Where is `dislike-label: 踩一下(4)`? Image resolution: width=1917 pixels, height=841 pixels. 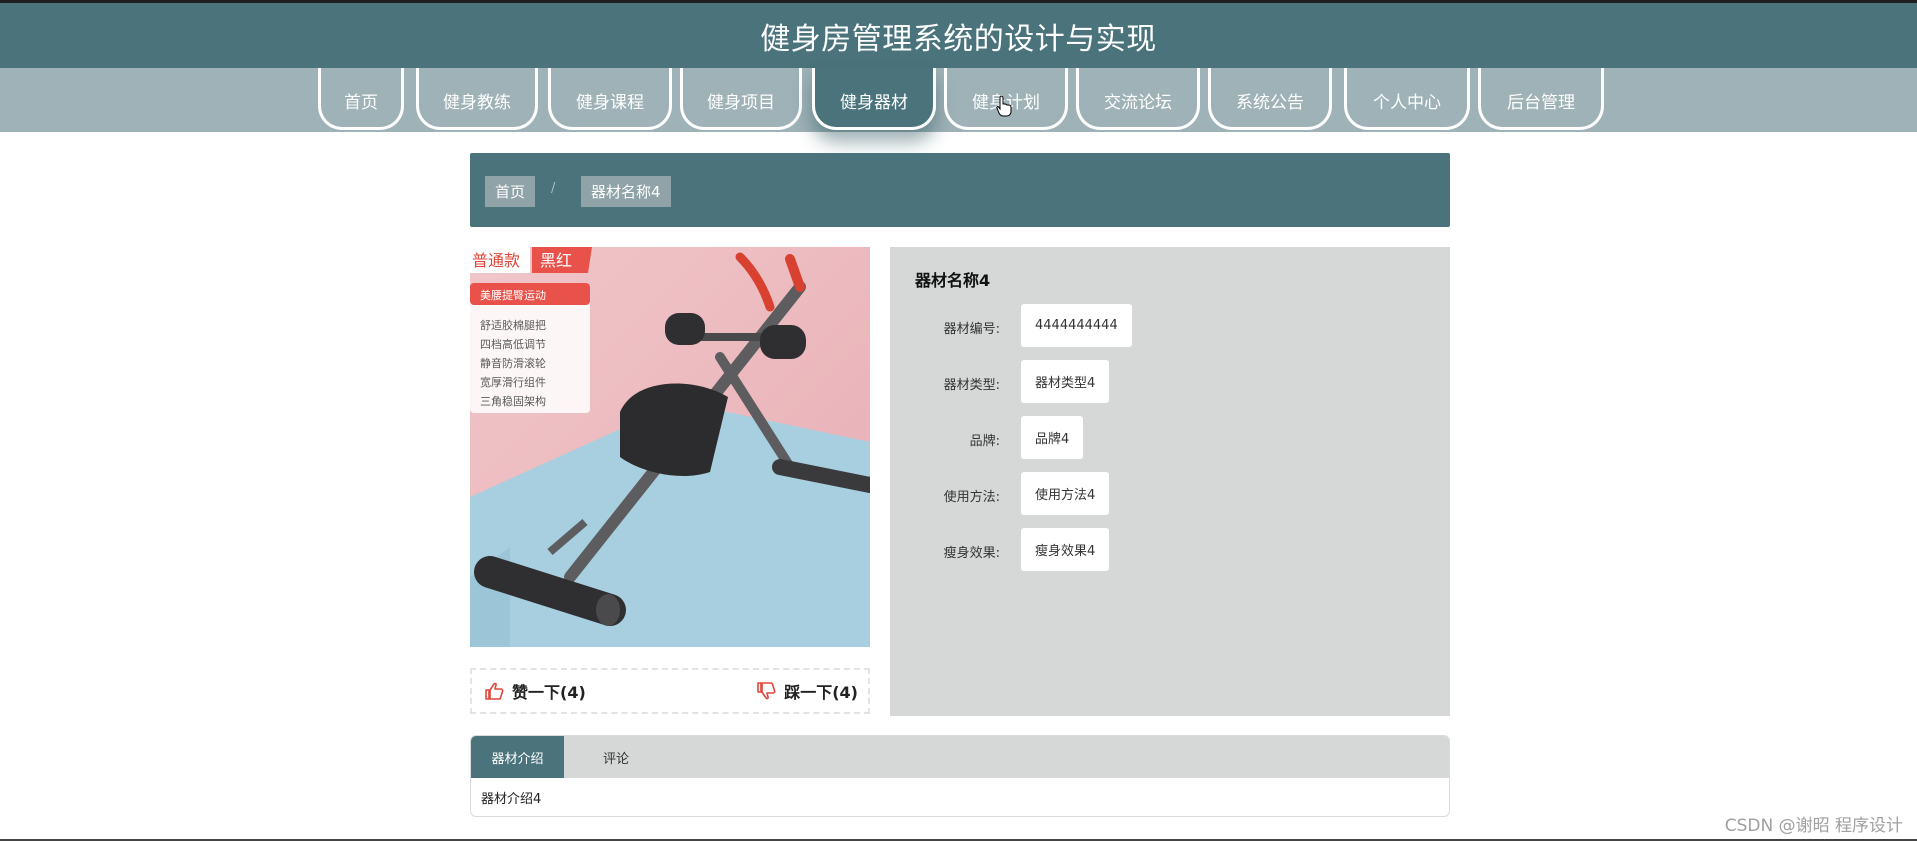 dislike-label: 踩一下(4) is located at coordinates (821, 692).